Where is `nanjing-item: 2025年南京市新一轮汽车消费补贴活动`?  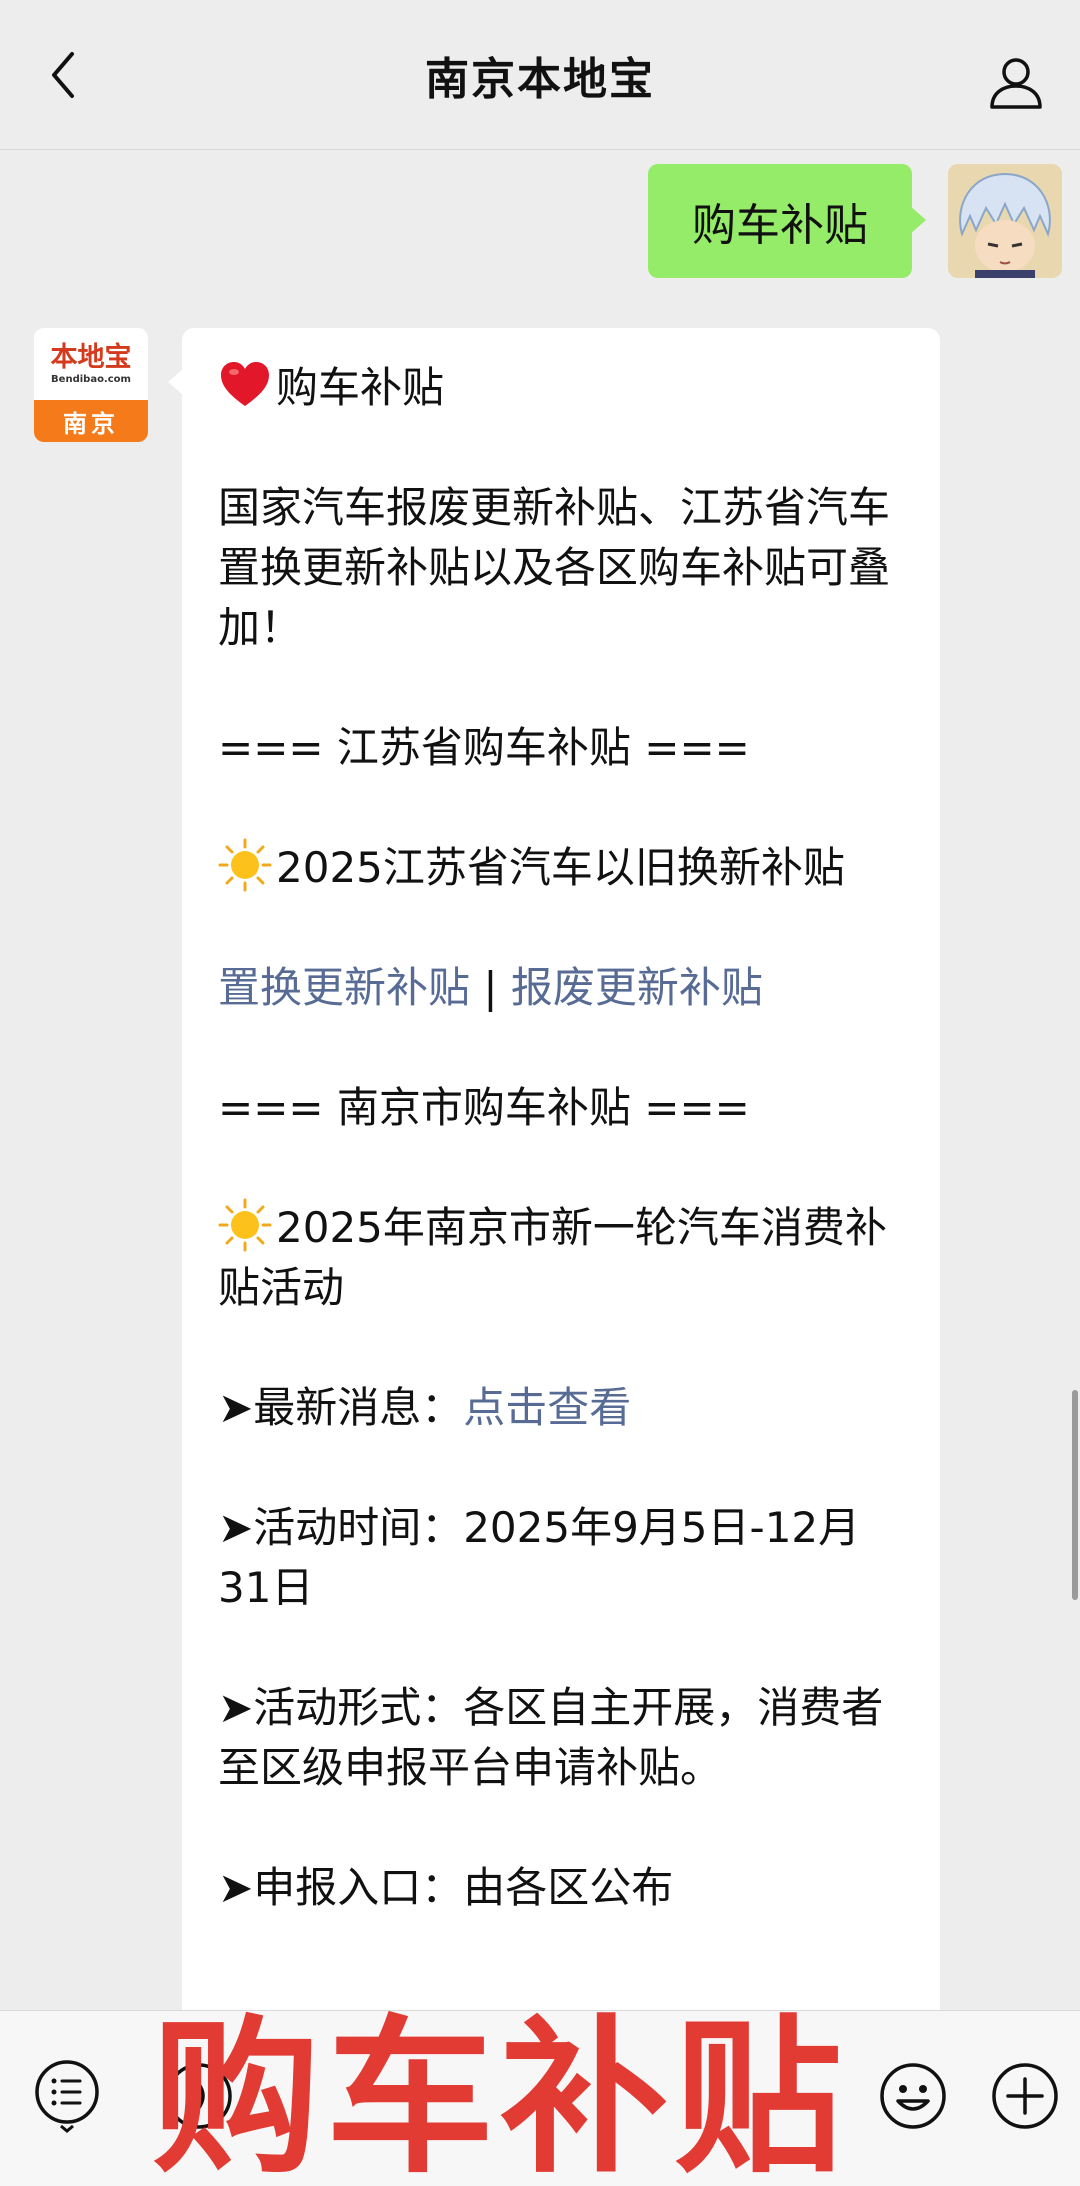 nanjing-item: 2025年南京市新一轮汽车消费补贴活动 is located at coordinates (561, 1258).